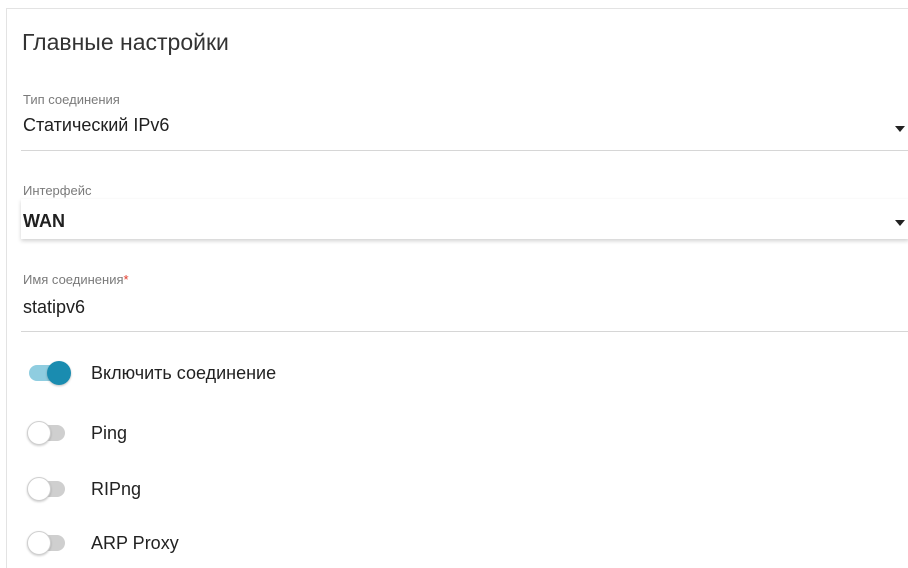  What do you see at coordinates (125, 42) in the screenshot?
I see `section-title: Главные настройки` at bounding box center [125, 42].